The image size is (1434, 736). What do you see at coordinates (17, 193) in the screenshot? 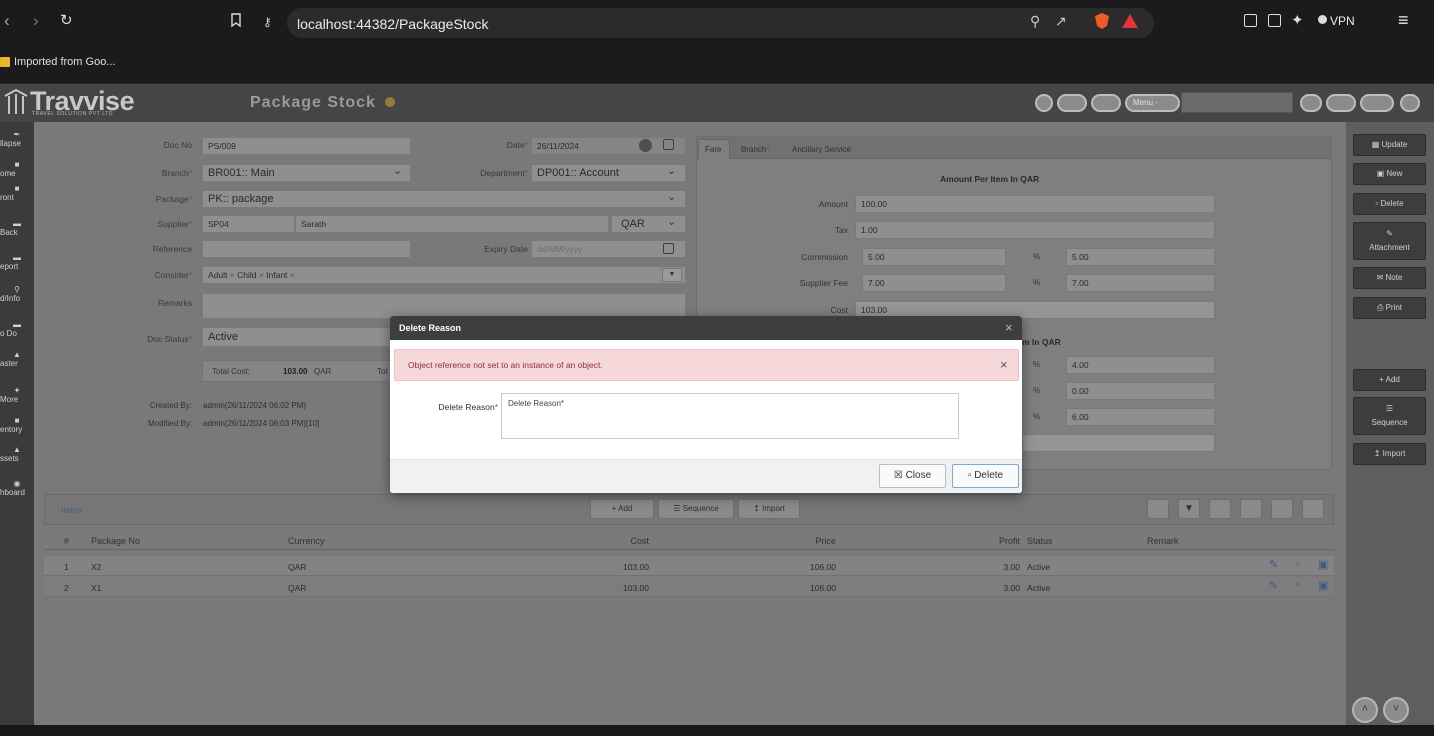
I see `sidebar-item-front: ■ ront` at bounding box center [17, 193].